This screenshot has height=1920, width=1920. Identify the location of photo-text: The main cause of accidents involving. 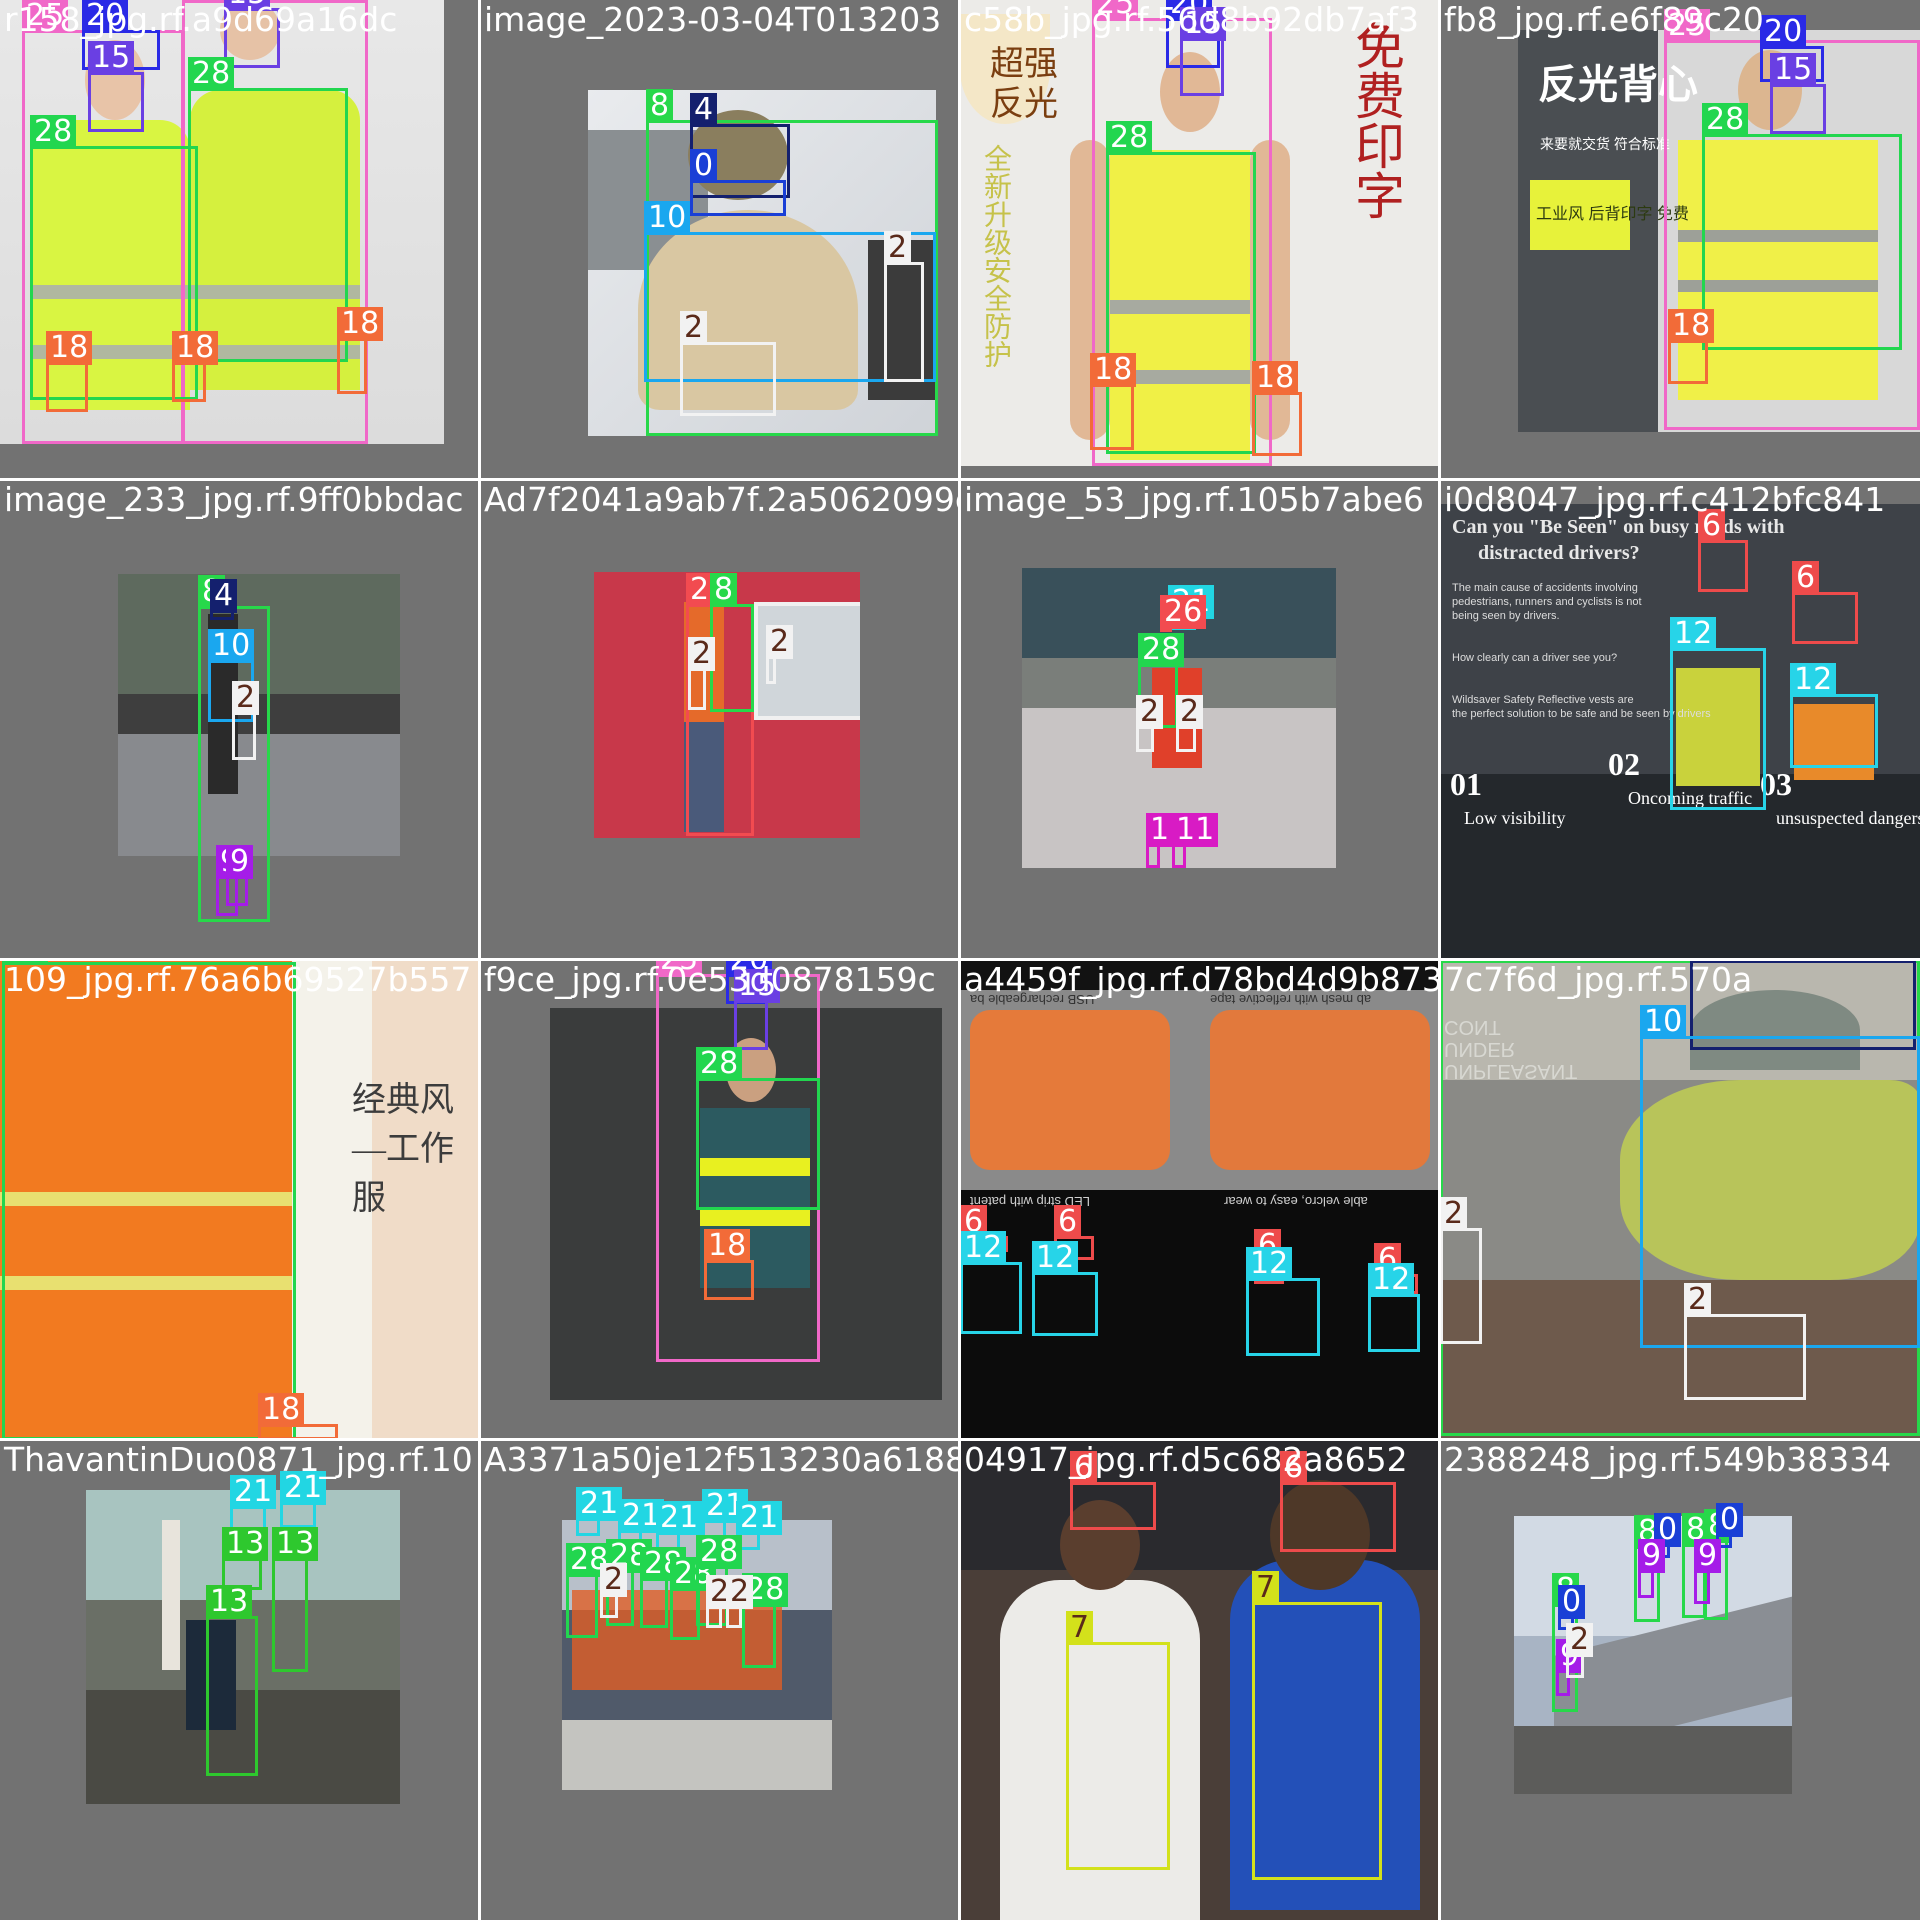
(1545, 588).